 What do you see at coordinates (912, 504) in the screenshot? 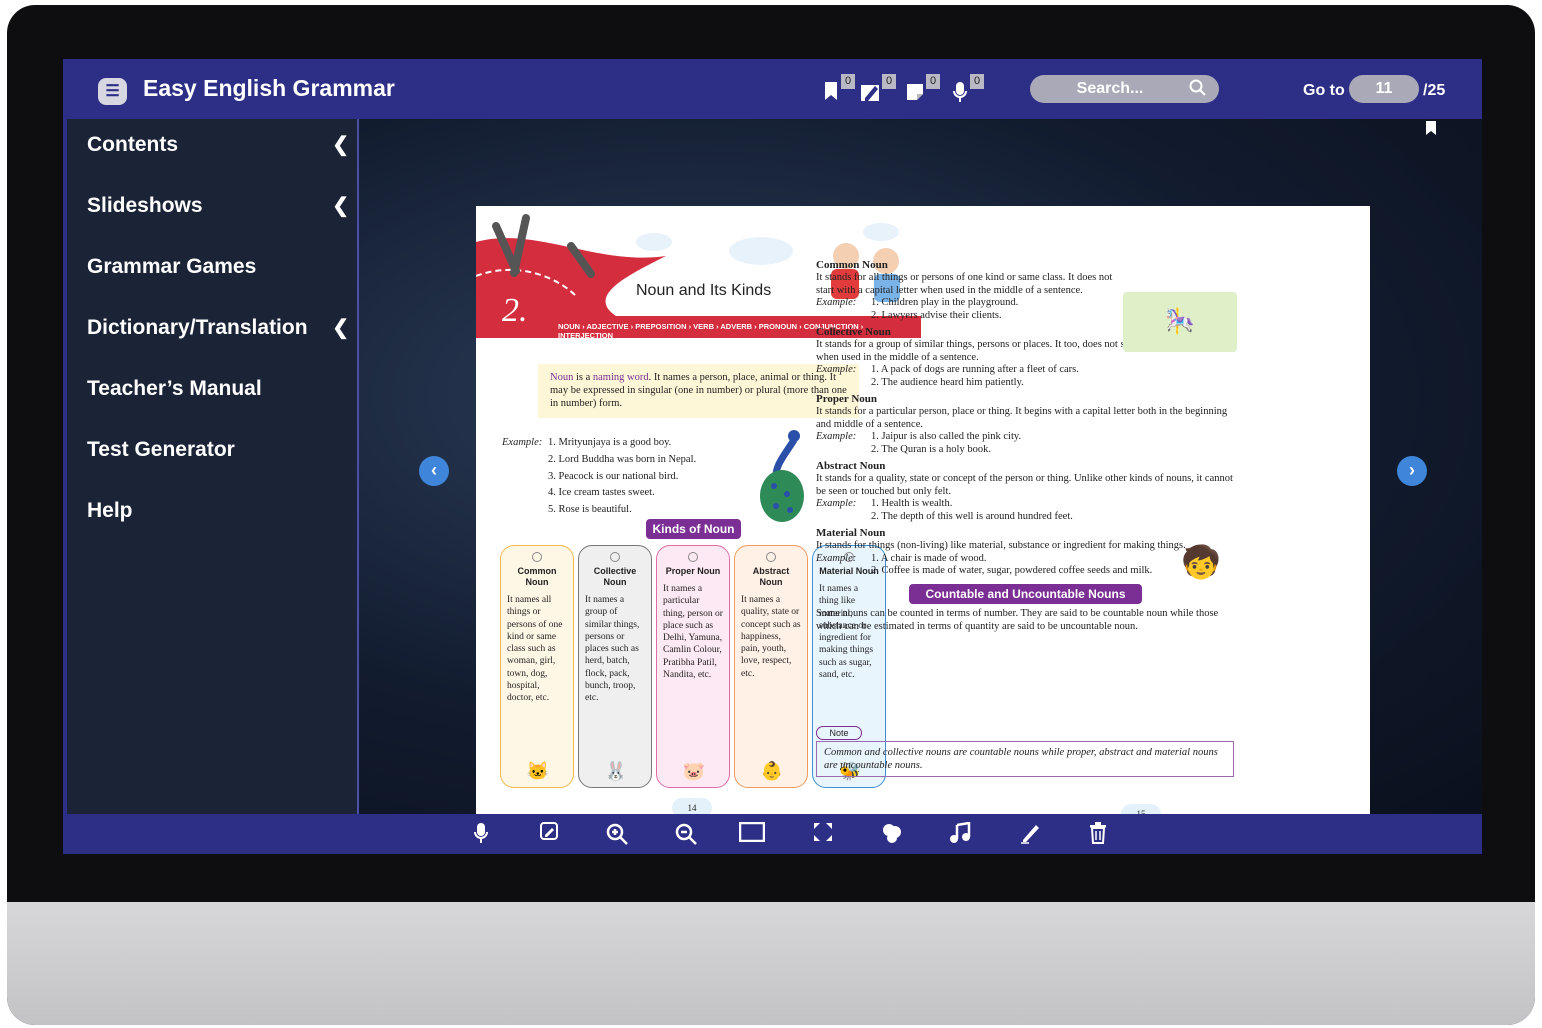
I see `example-text: 1. Health is wealth.` at bounding box center [912, 504].